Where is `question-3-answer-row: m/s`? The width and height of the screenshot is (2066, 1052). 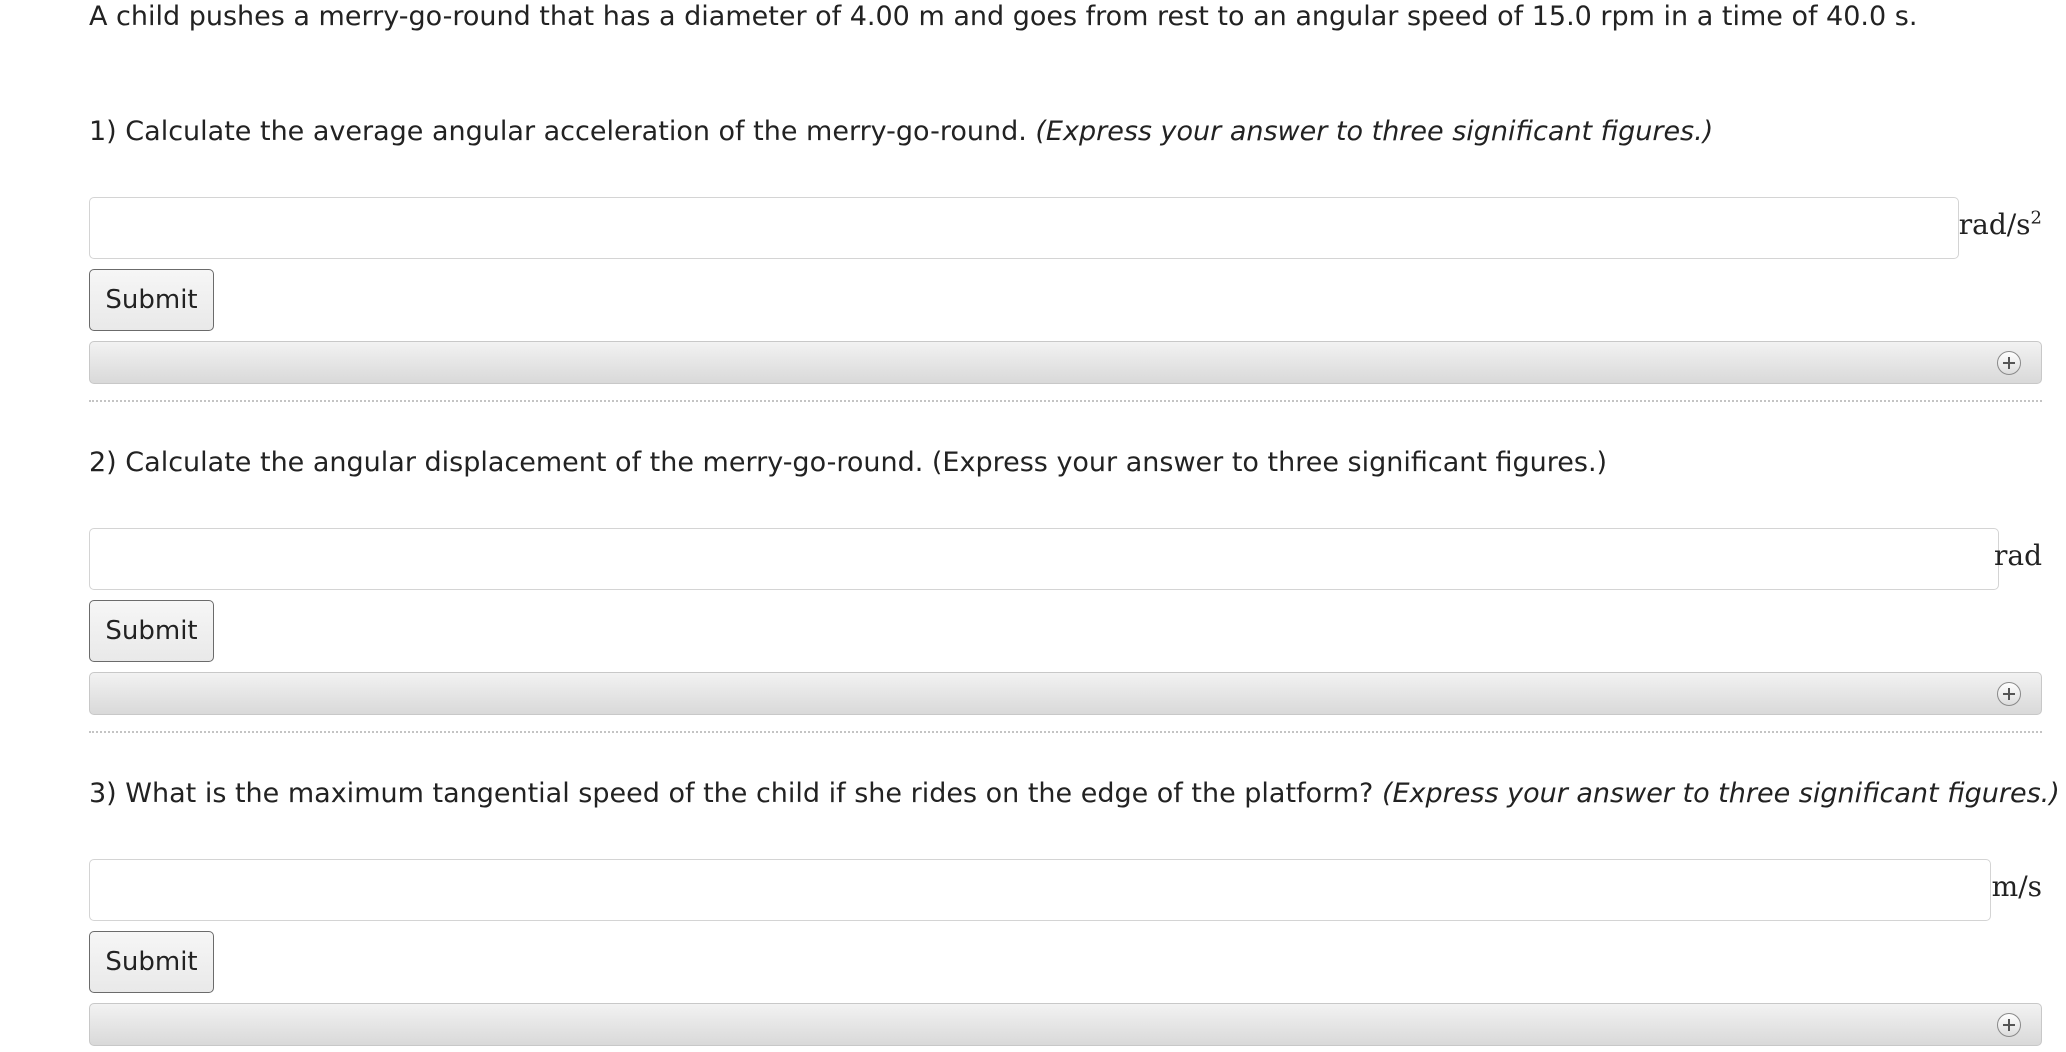
question-3-answer-row: m/s is located at coordinates (1065, 890).